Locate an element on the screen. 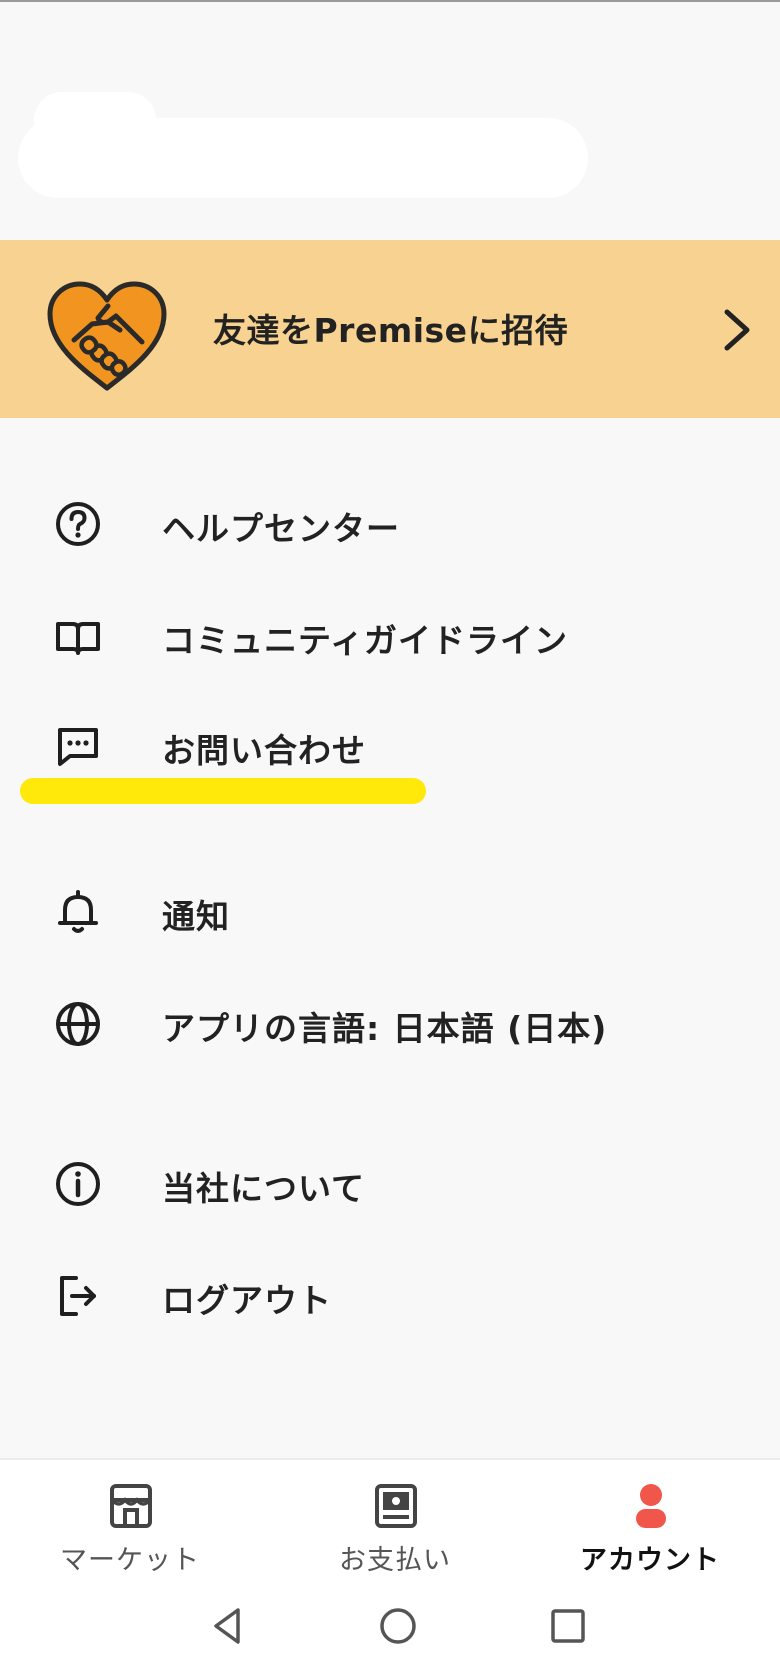  menu-item-logout: ログアウト is located at coordinates (390, 1295).